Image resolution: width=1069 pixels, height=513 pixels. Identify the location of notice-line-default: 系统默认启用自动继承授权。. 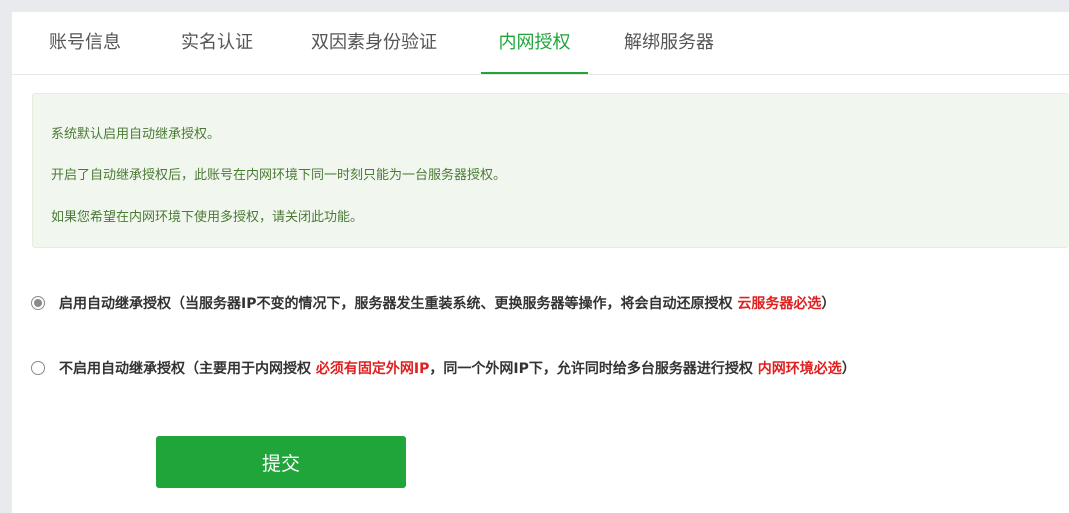
(136, 134).